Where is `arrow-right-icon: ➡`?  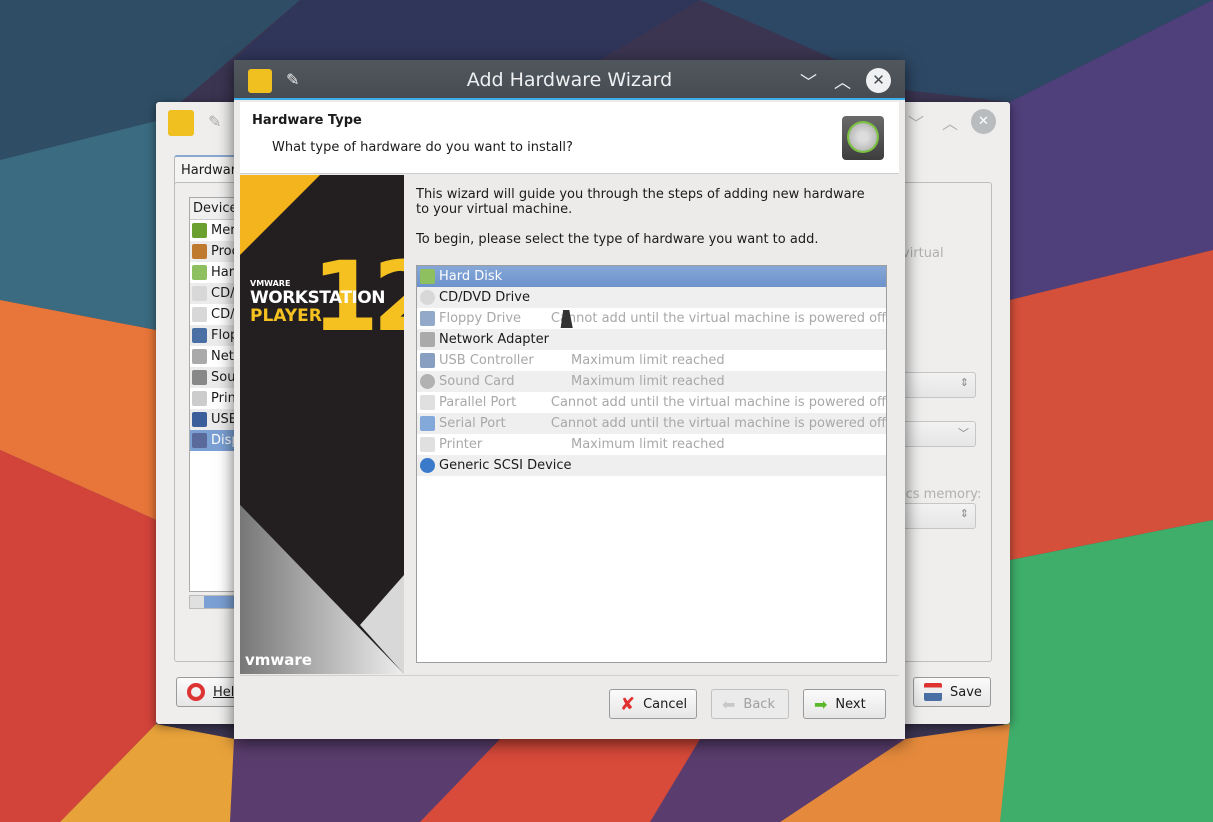 arrow-right-icon: ➡ is located at coordinates (821, 704).